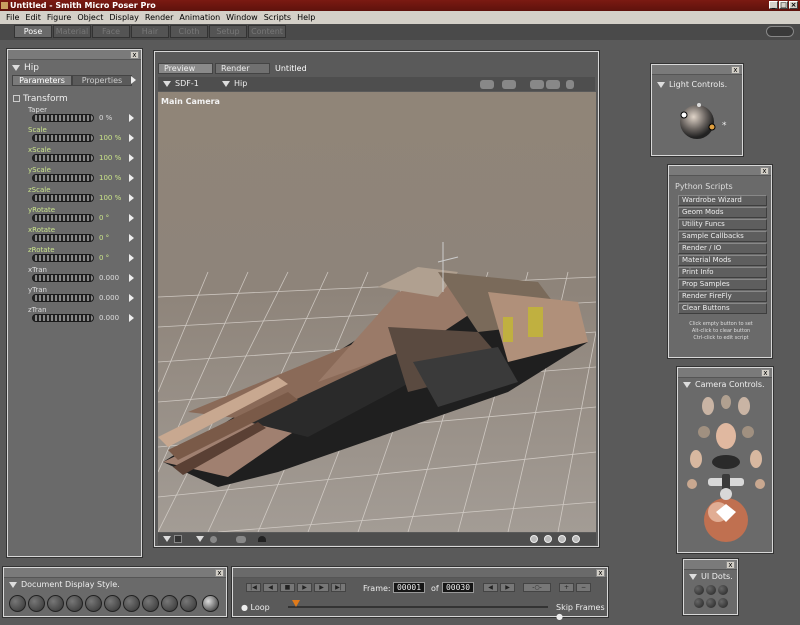 The image size is (800, 625). I want to click on camera-label: Main Camera, so click(190, 101).